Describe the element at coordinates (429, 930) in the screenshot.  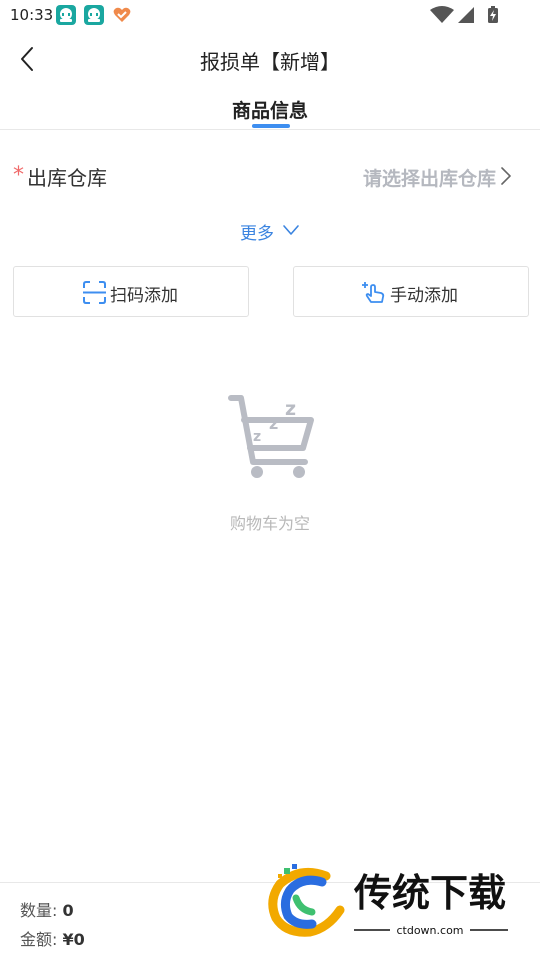
I see `watermark-url: ctdown.com` at that location.